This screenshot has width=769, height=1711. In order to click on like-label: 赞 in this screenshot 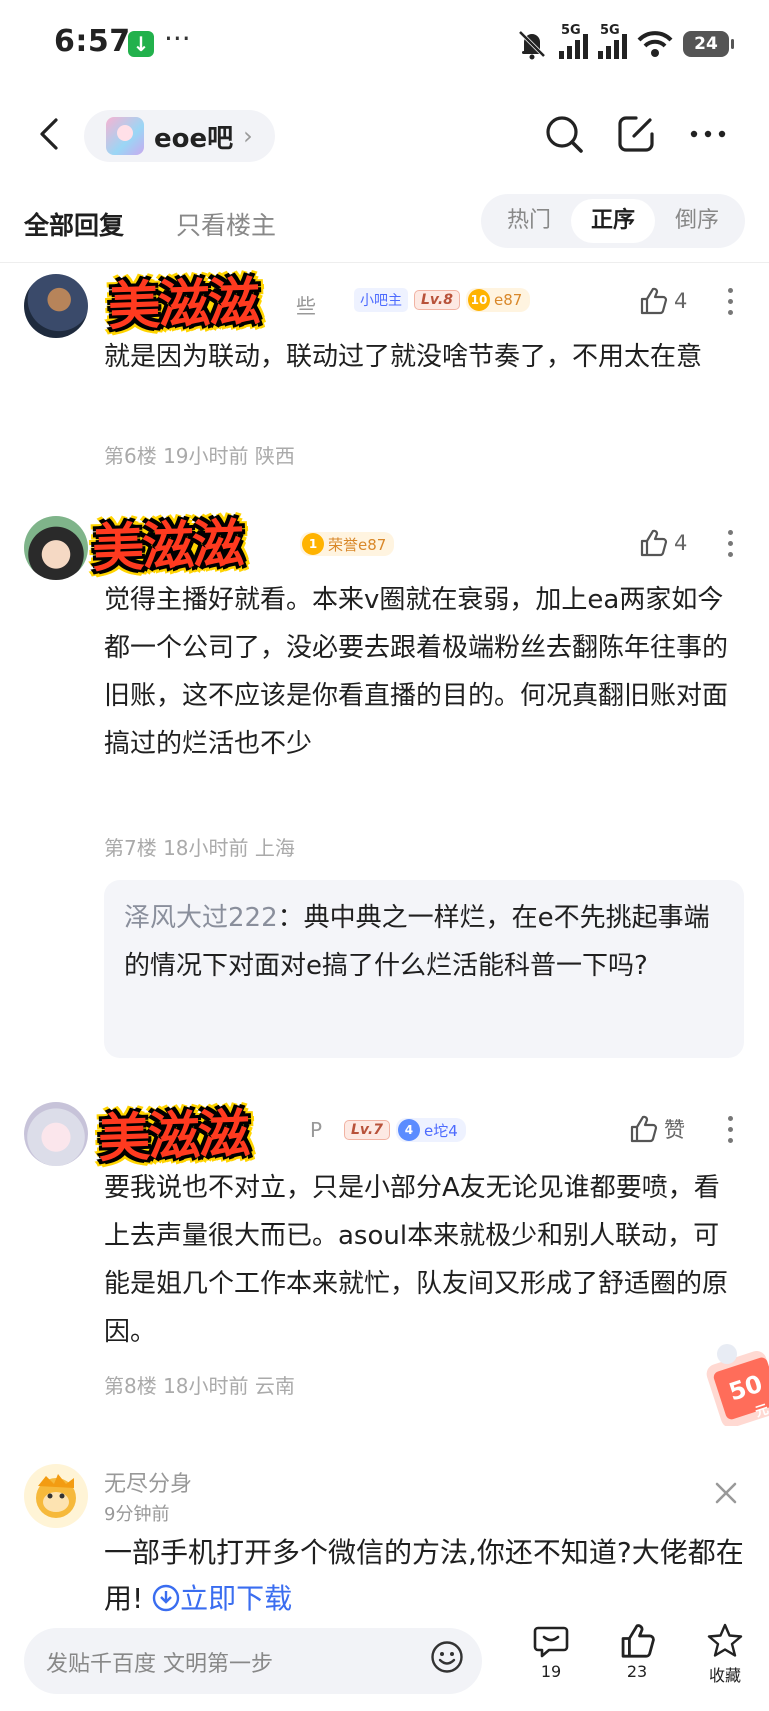, I will do `click(674, 1130)`.